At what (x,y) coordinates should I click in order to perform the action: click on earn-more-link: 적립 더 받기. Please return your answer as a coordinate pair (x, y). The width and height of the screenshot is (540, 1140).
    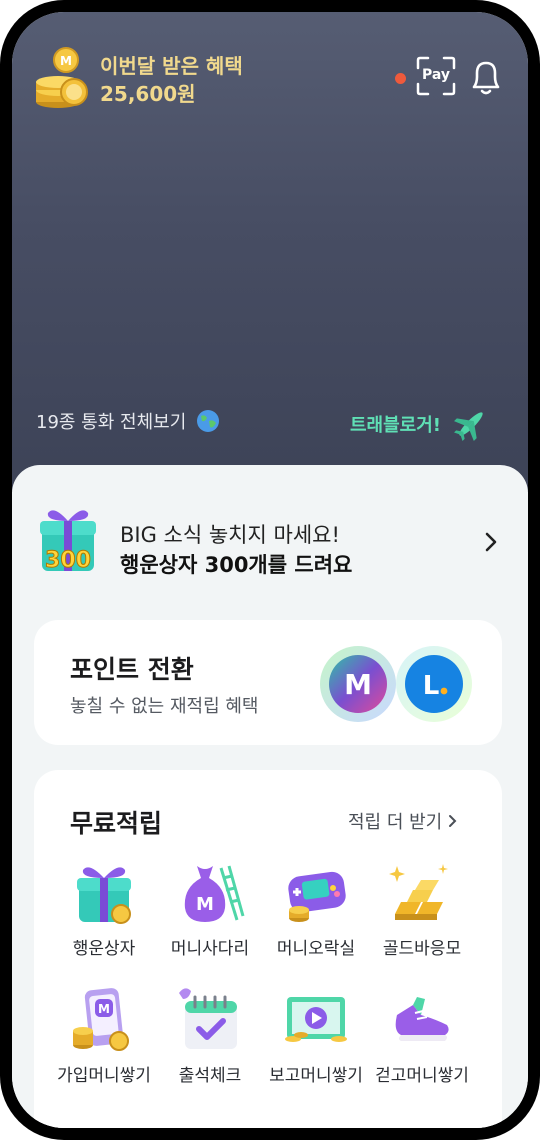
    Looking at the image, I should click on (403, 821).